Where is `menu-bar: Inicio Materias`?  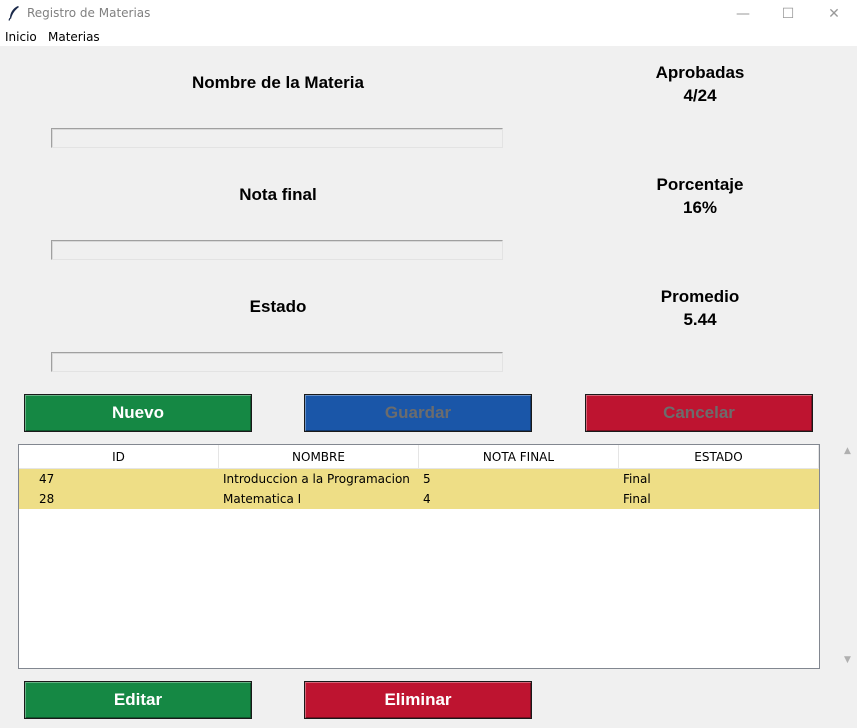 menu-bar: Inicio Materias is located at coordinates (428, 36).